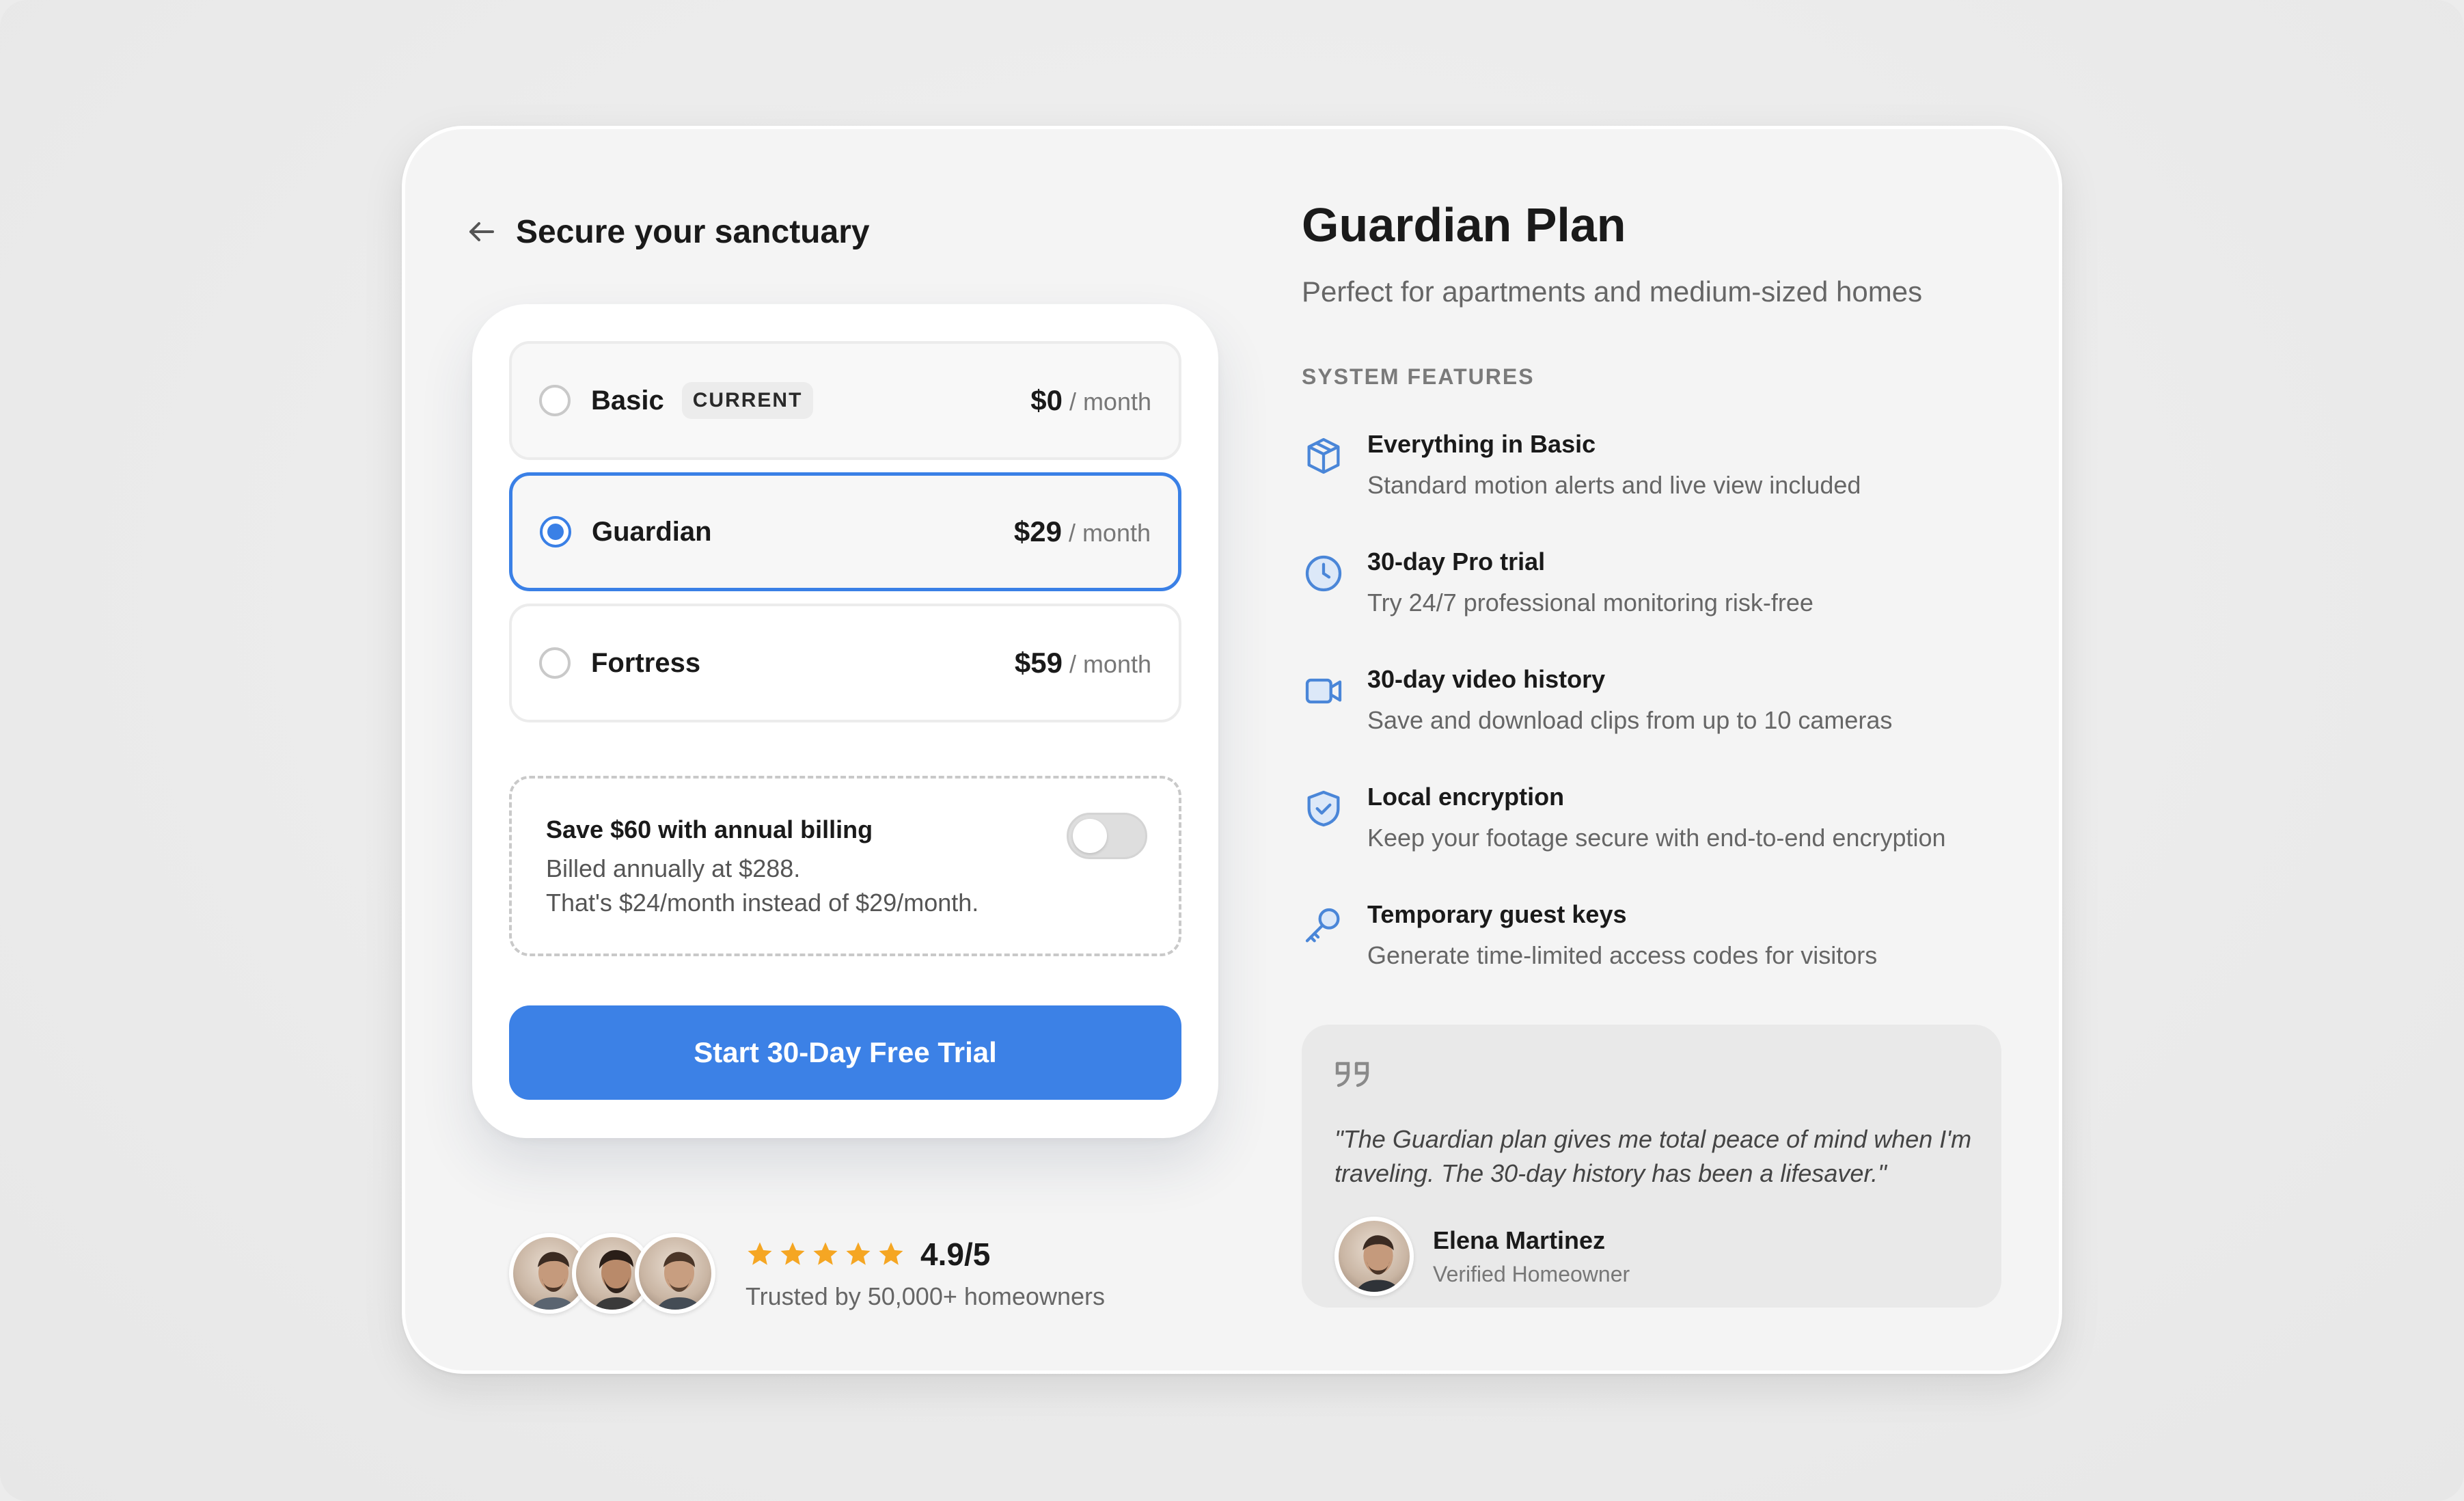 The image size is (2464, 1501). Describe the element at coordinates (1497, 914) in the screenshot. I see `feature-title: Temporary guest keys` at that location.